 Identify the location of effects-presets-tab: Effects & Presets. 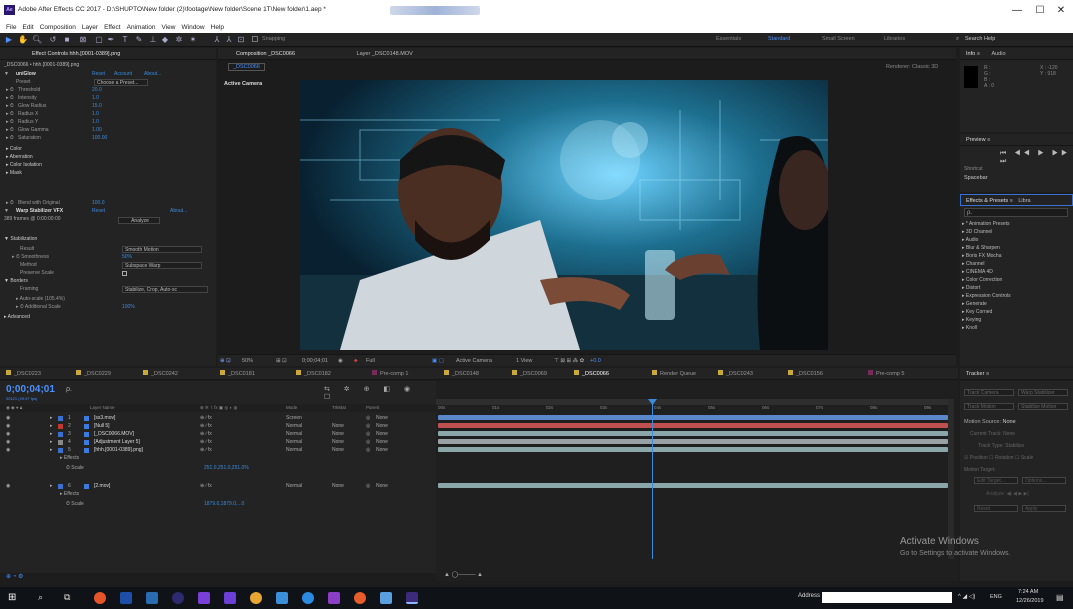
(987, 201).